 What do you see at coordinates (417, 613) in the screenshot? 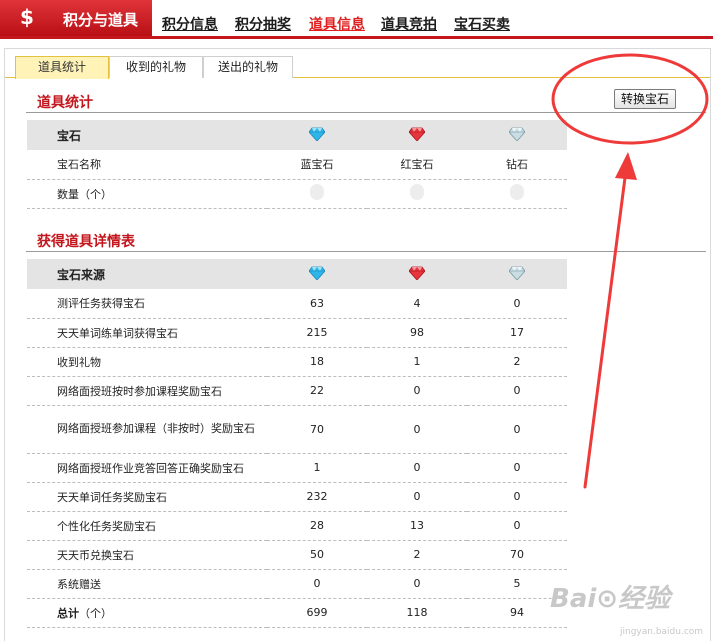
I see `total-cell: 118` at bounding box center [417, 613].